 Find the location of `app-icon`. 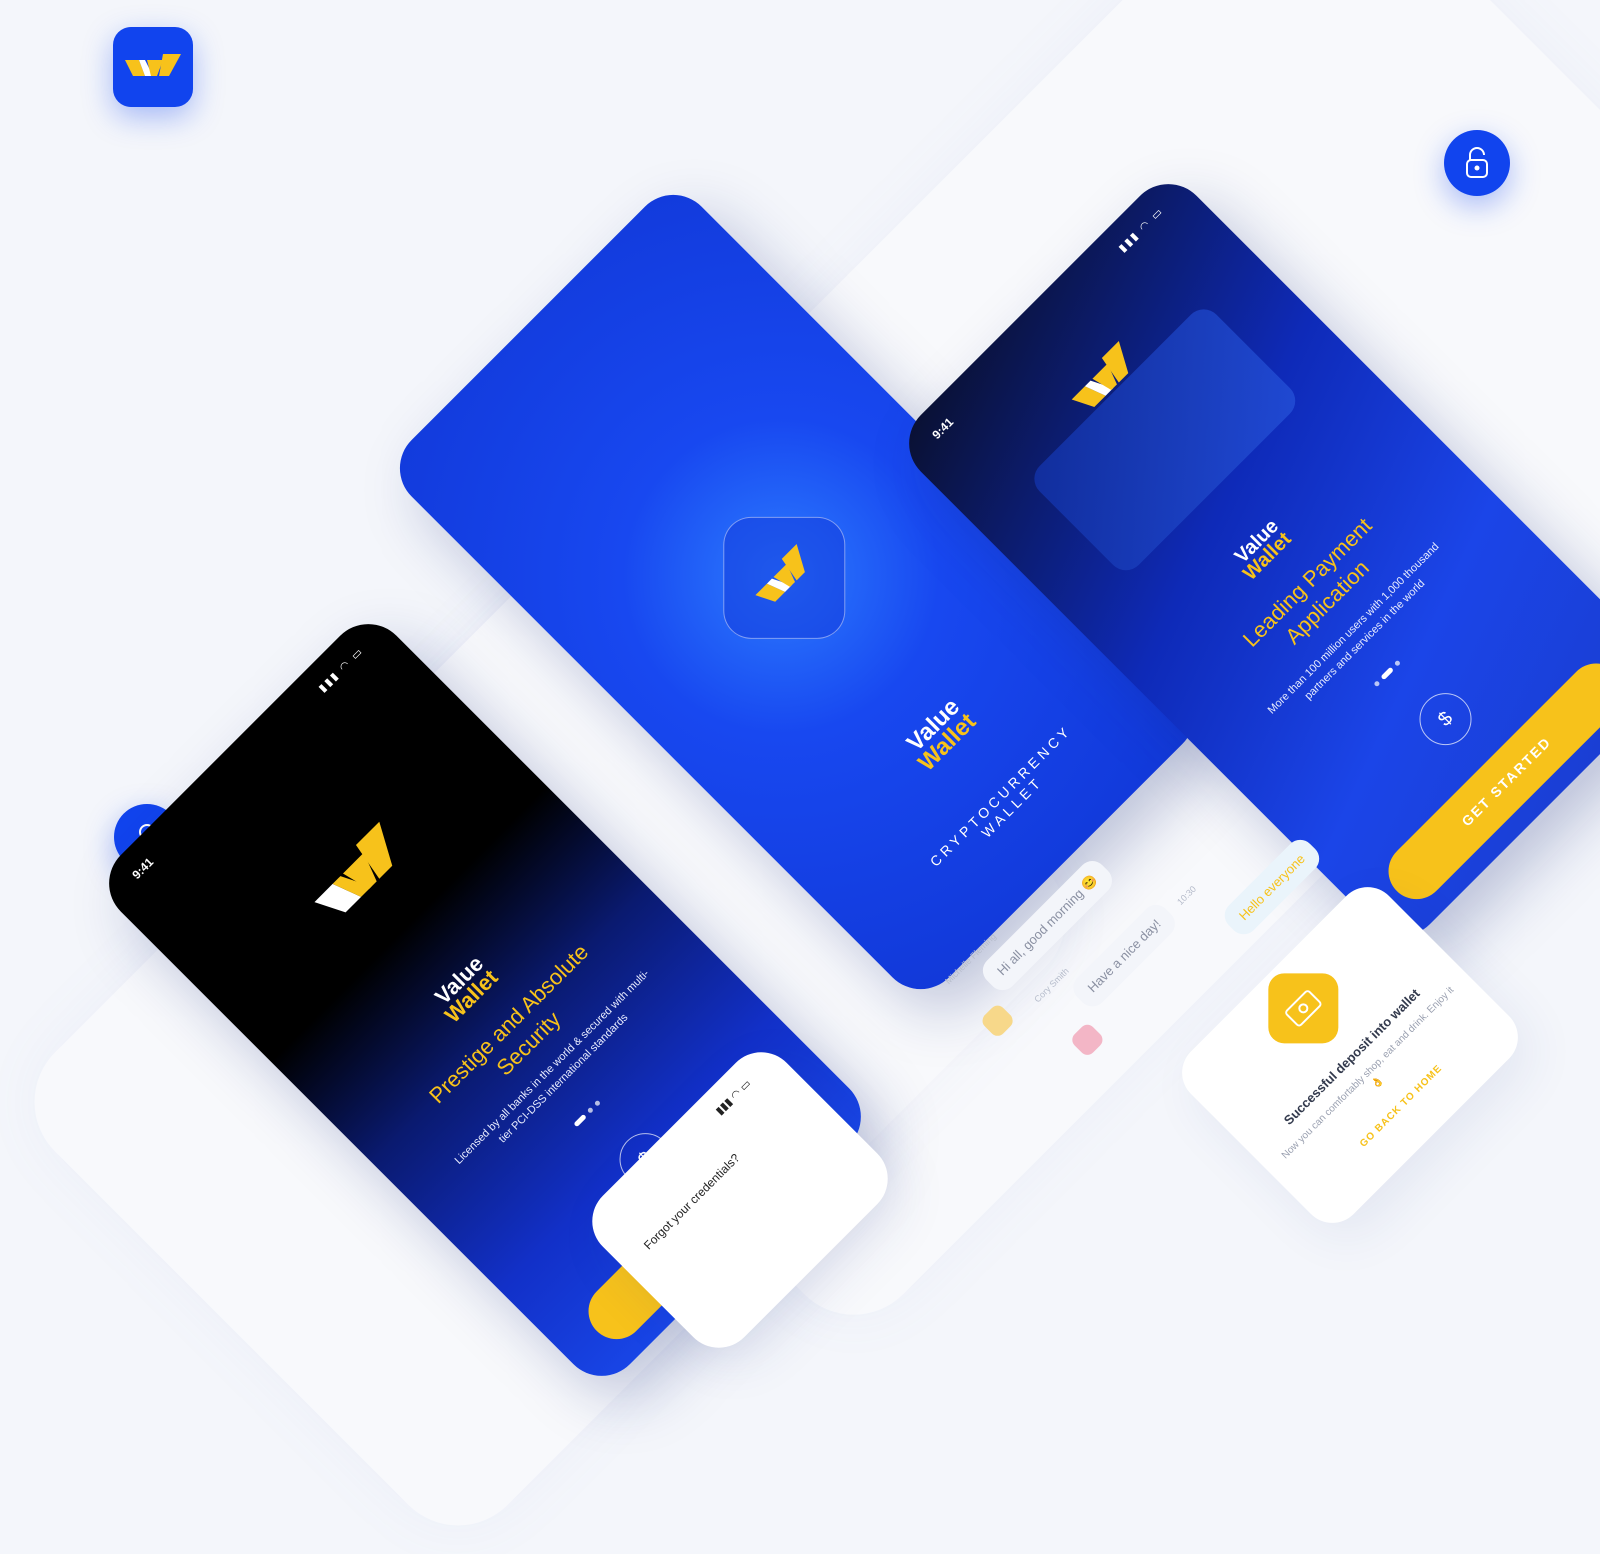

app-icon is located at coordinates (153, 67).